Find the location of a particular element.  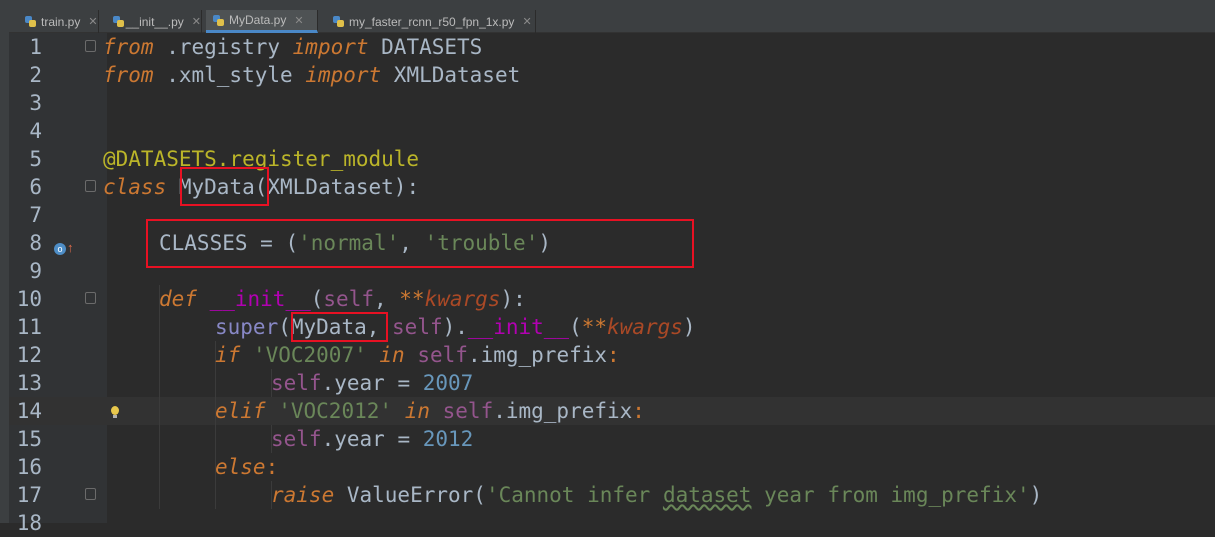

tab-config: my_faster_rcnn_r50_fpn_1x.py ✕ is located at coordinates (431, 21).